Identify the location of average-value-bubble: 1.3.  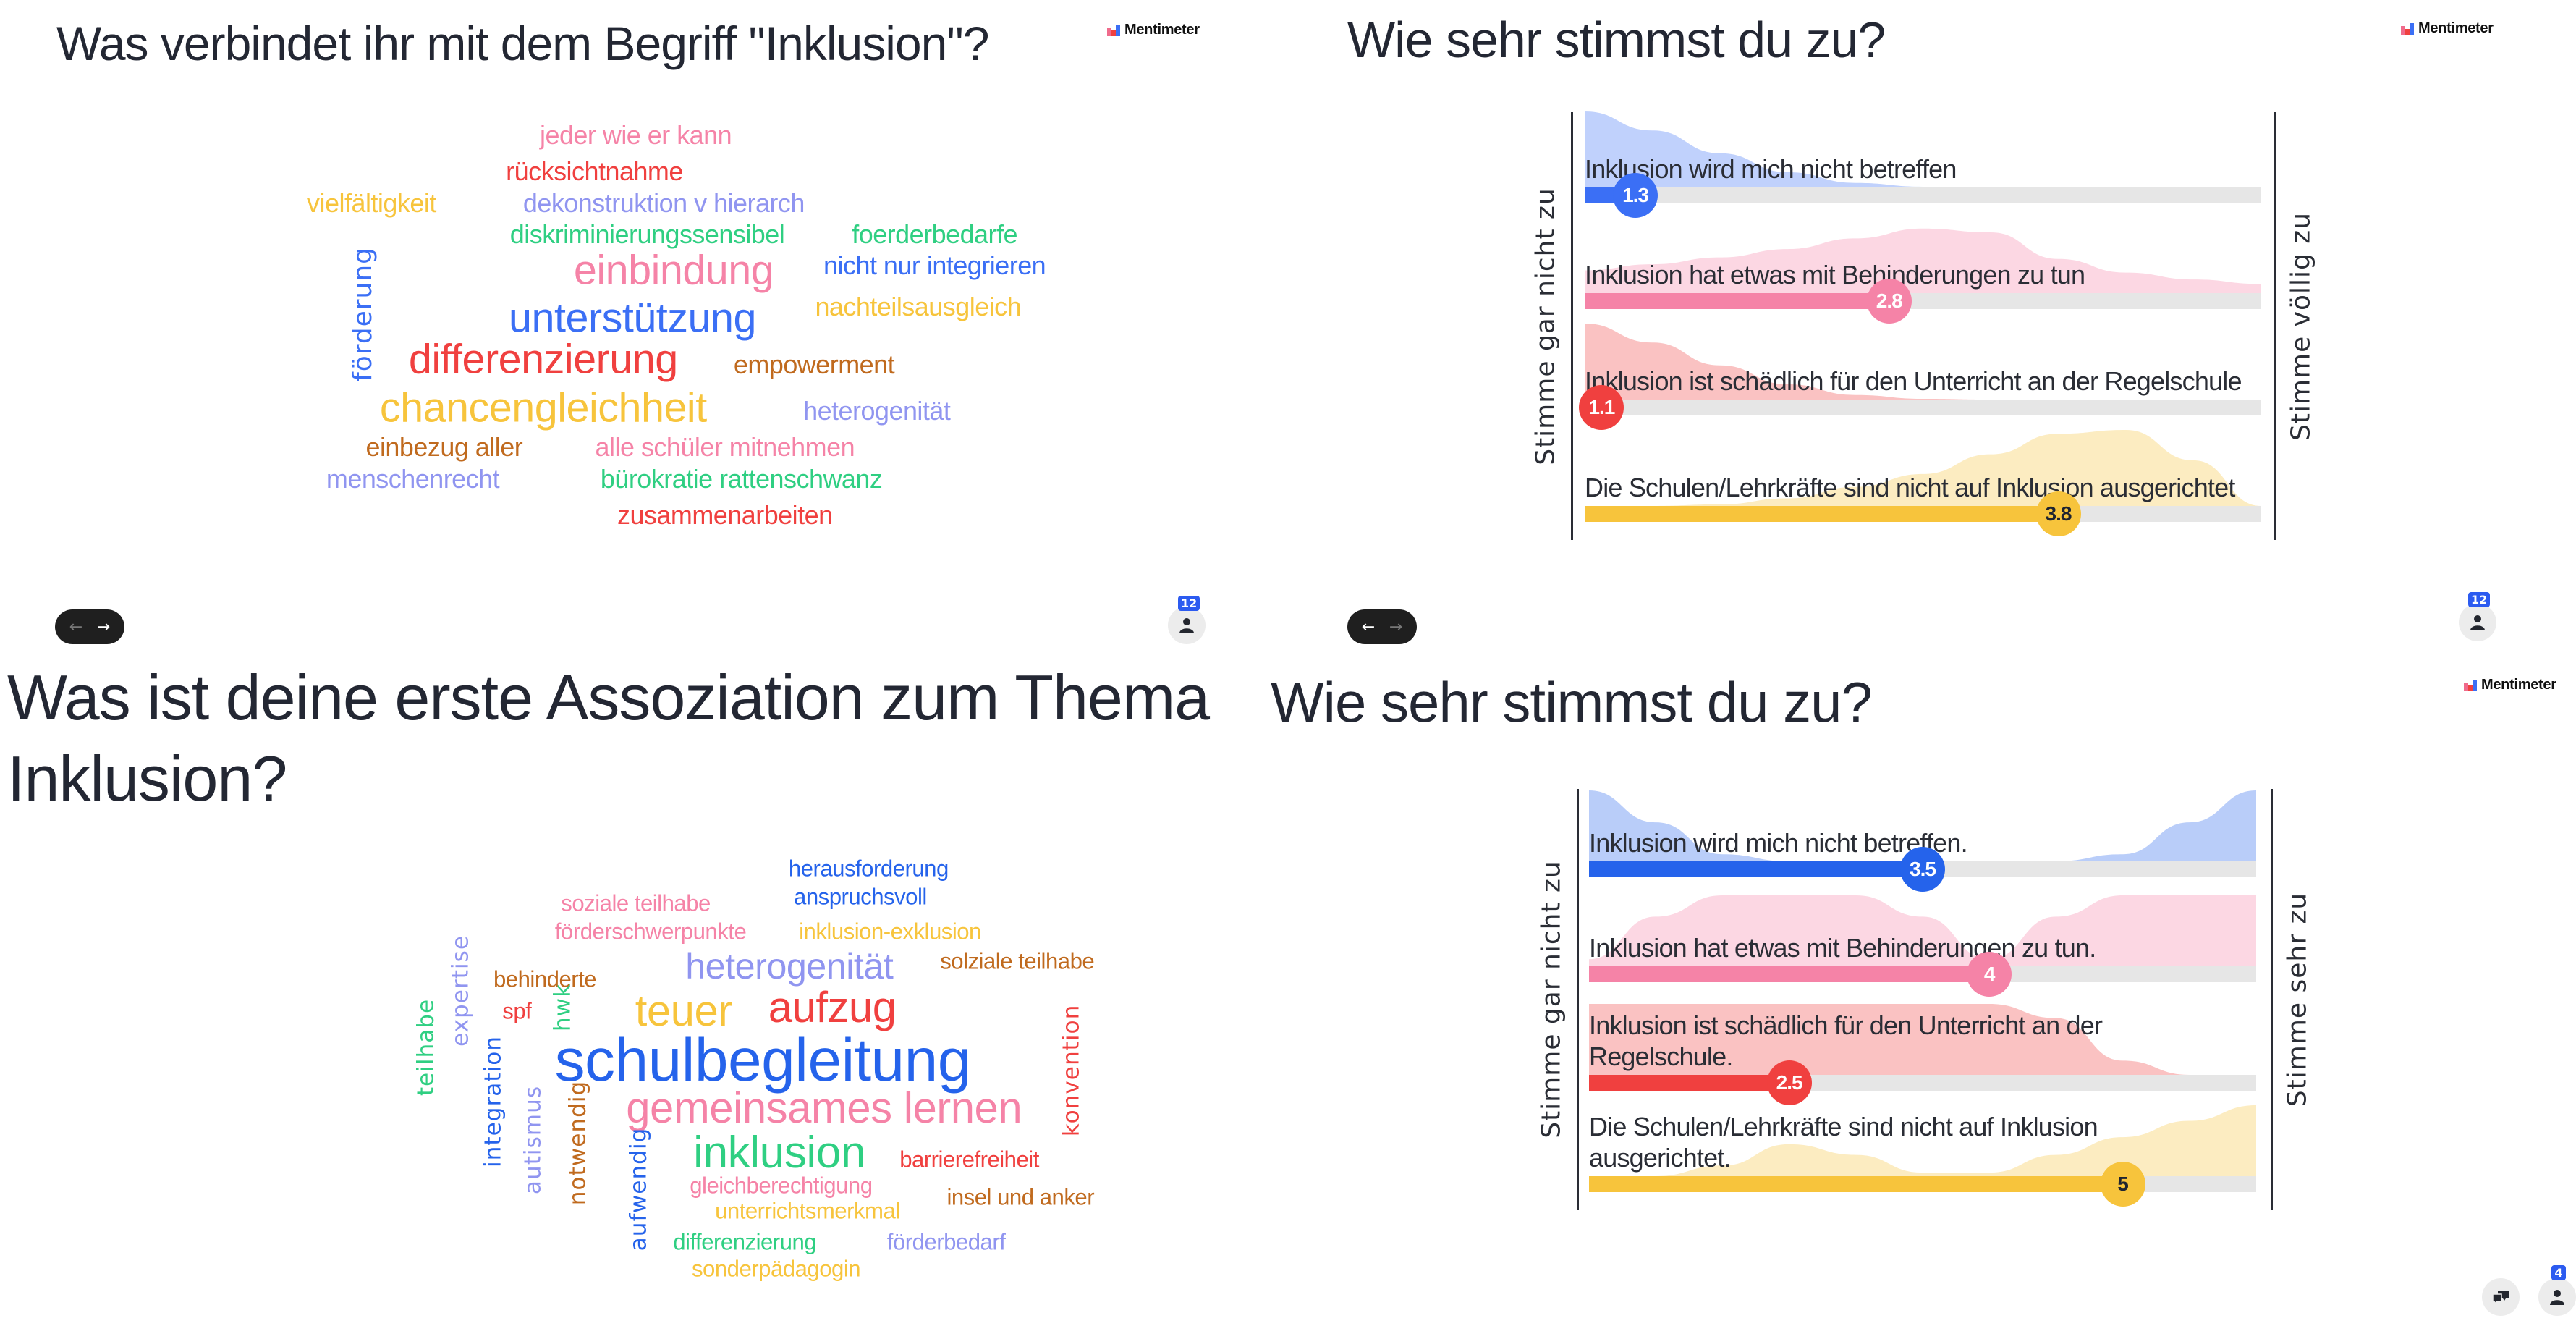
(1635, 195).